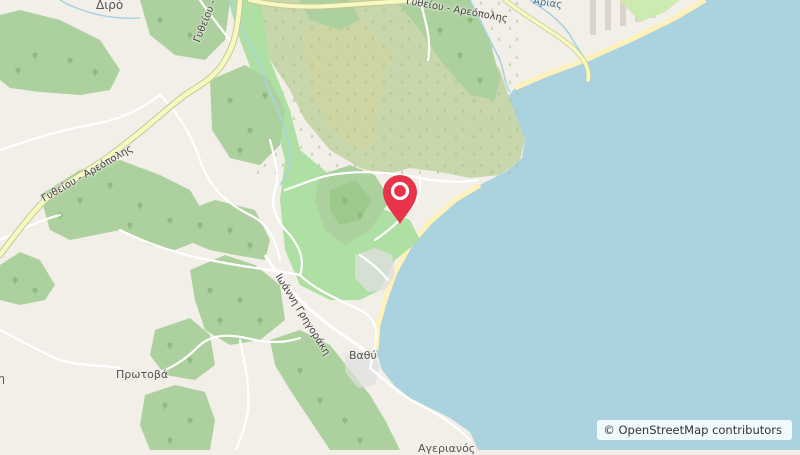  I want to click on map-pin-icon, so click(400, 199).